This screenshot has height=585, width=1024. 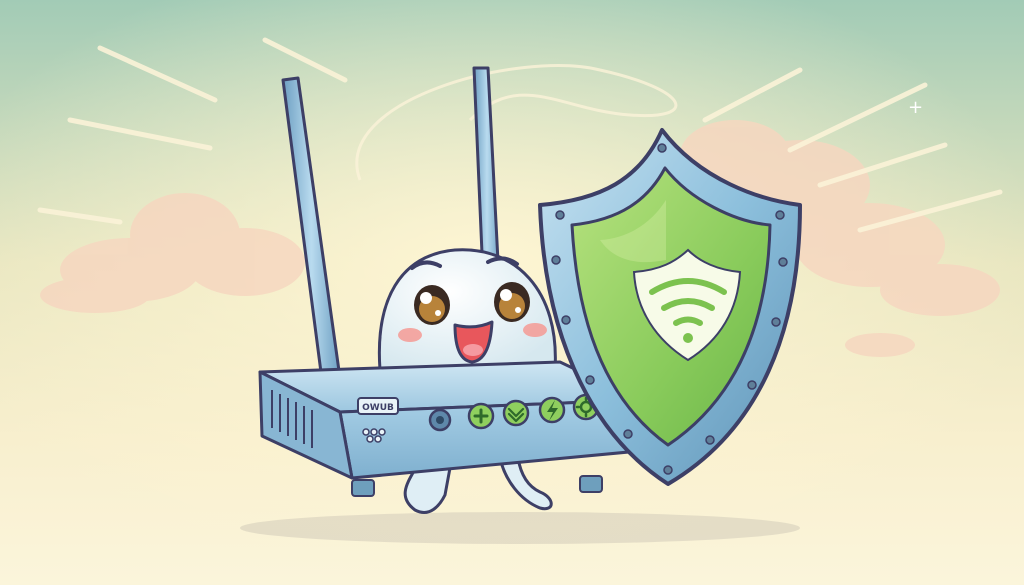 I want to click on plus-icon, so click(x=481, y=416).